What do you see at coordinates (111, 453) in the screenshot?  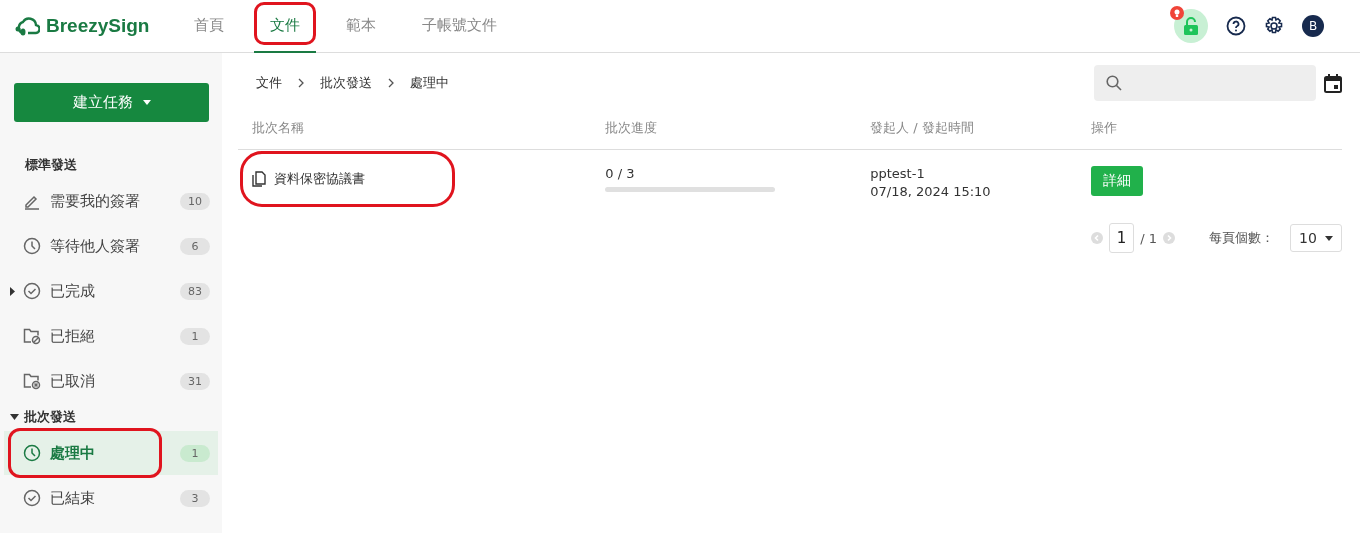 I see `sidebar-item: 處理中 1` at bounding box center [111, 453].